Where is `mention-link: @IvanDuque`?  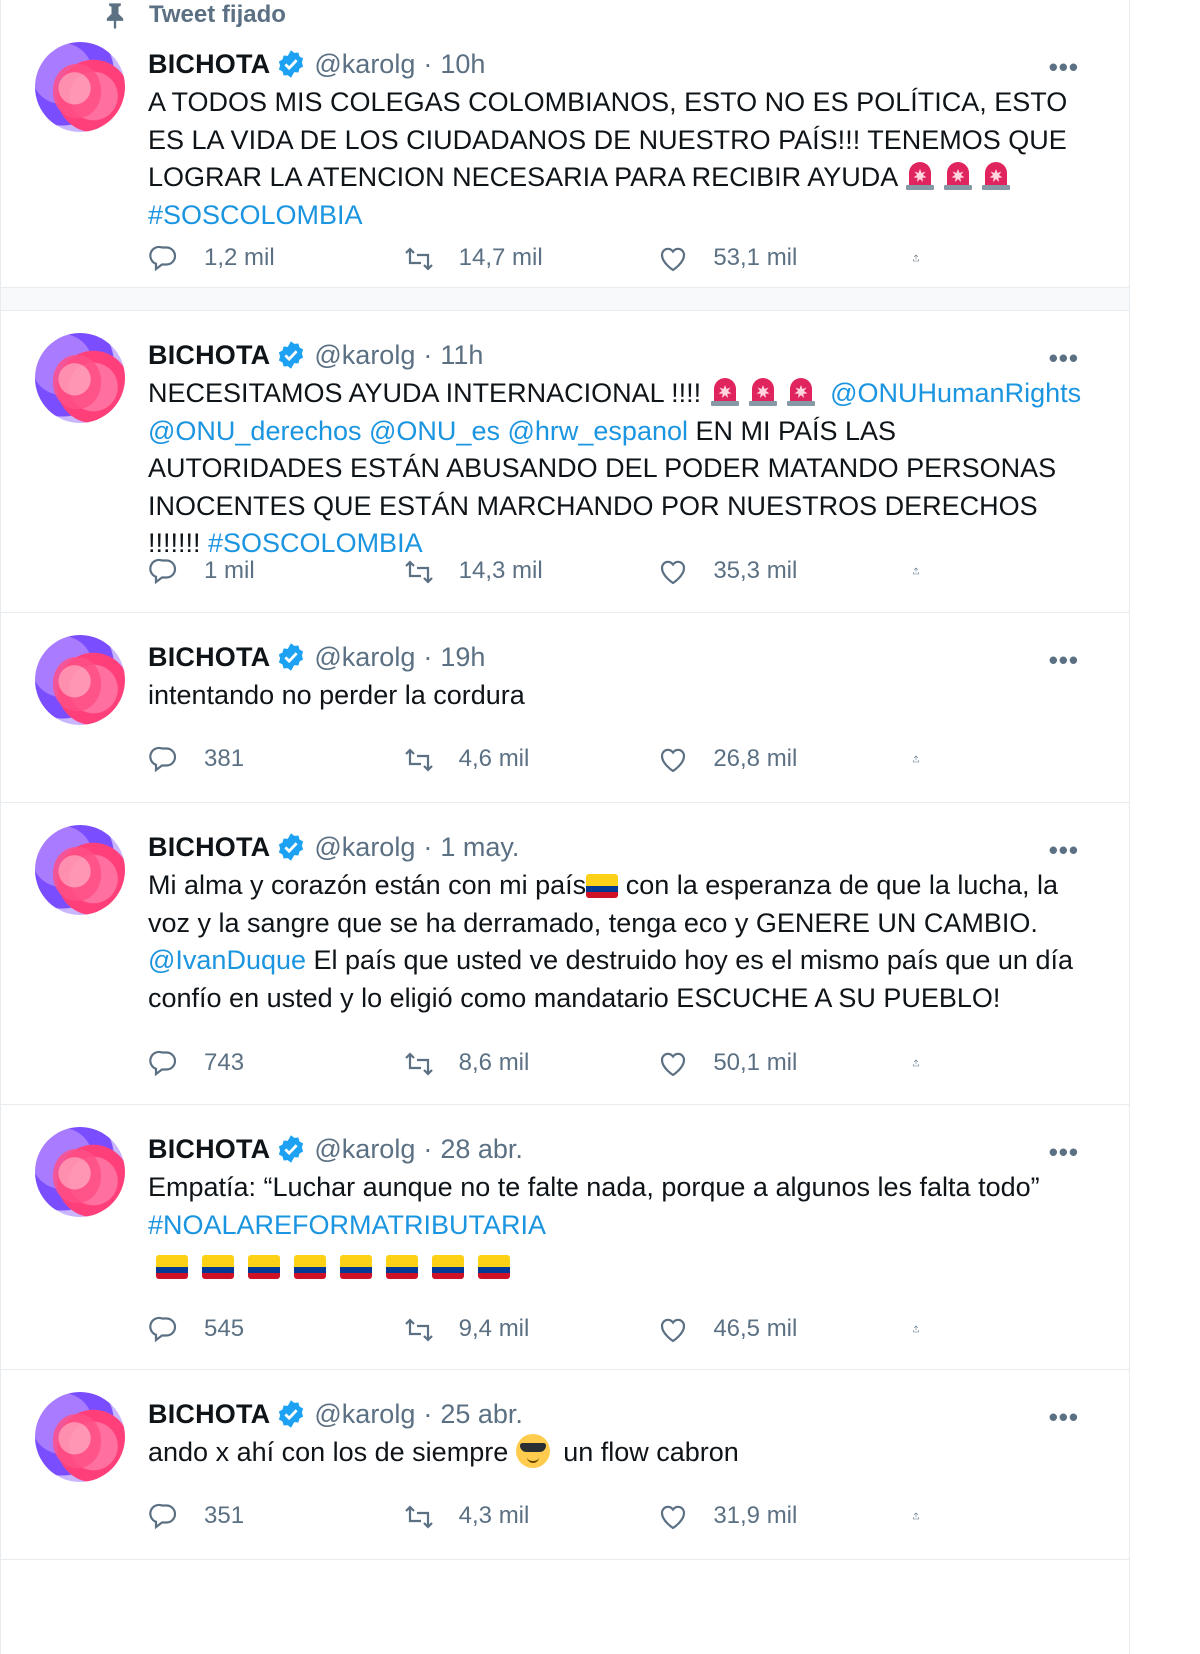 mention-link: @IvanDuque is located at coordinates (227, 960).